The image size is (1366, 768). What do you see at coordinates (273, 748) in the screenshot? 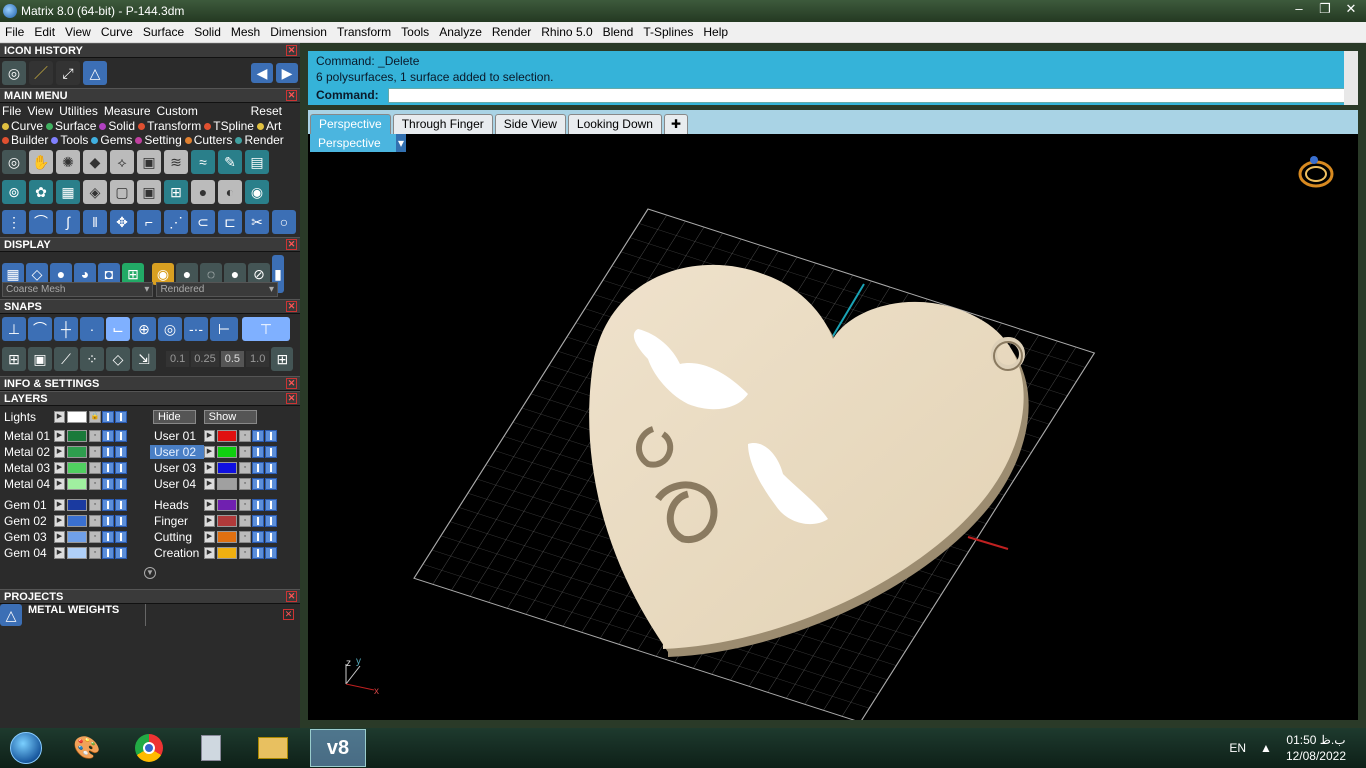
I see `explorer-app-icon` at bounding box center [273, 748].